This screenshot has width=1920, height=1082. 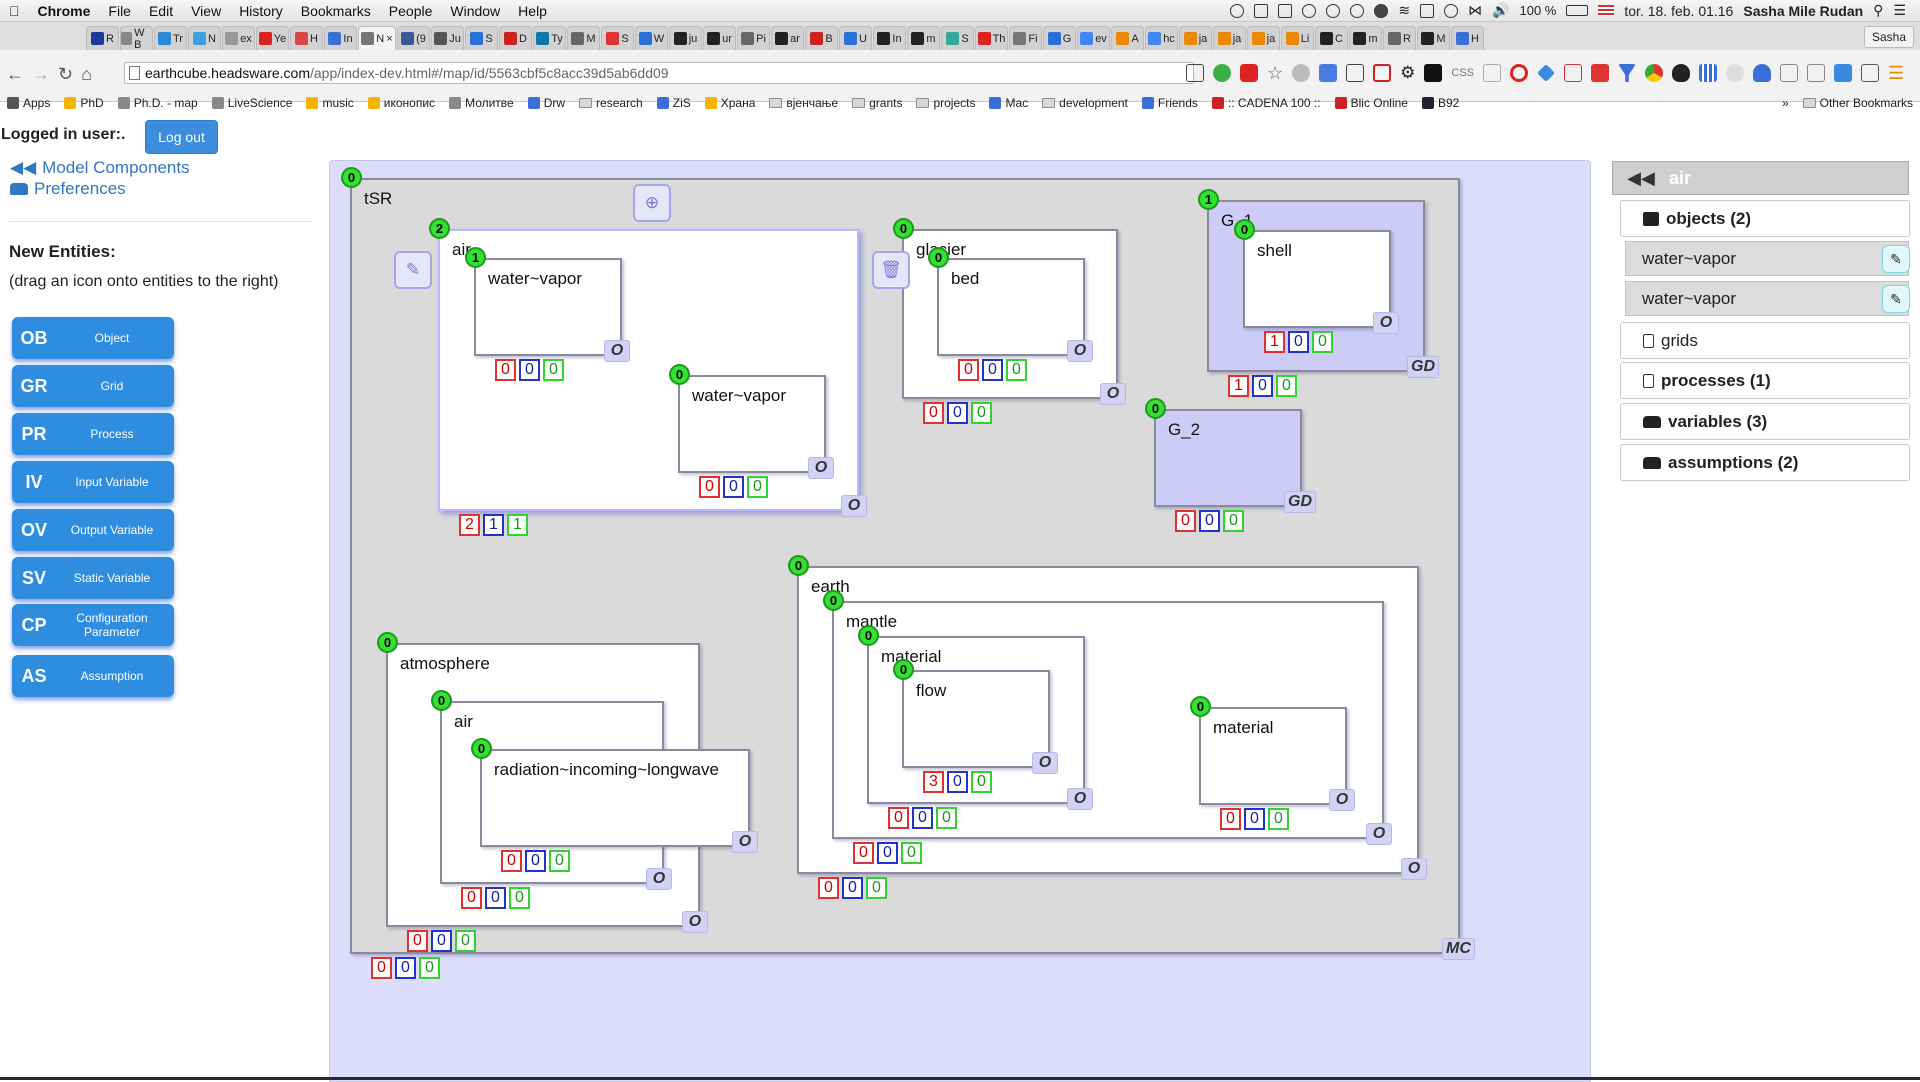 What do you see at coordinates (1382, 73) in the screenshot?
I see `t-extension-icon` at bounding box center [1382, 73].